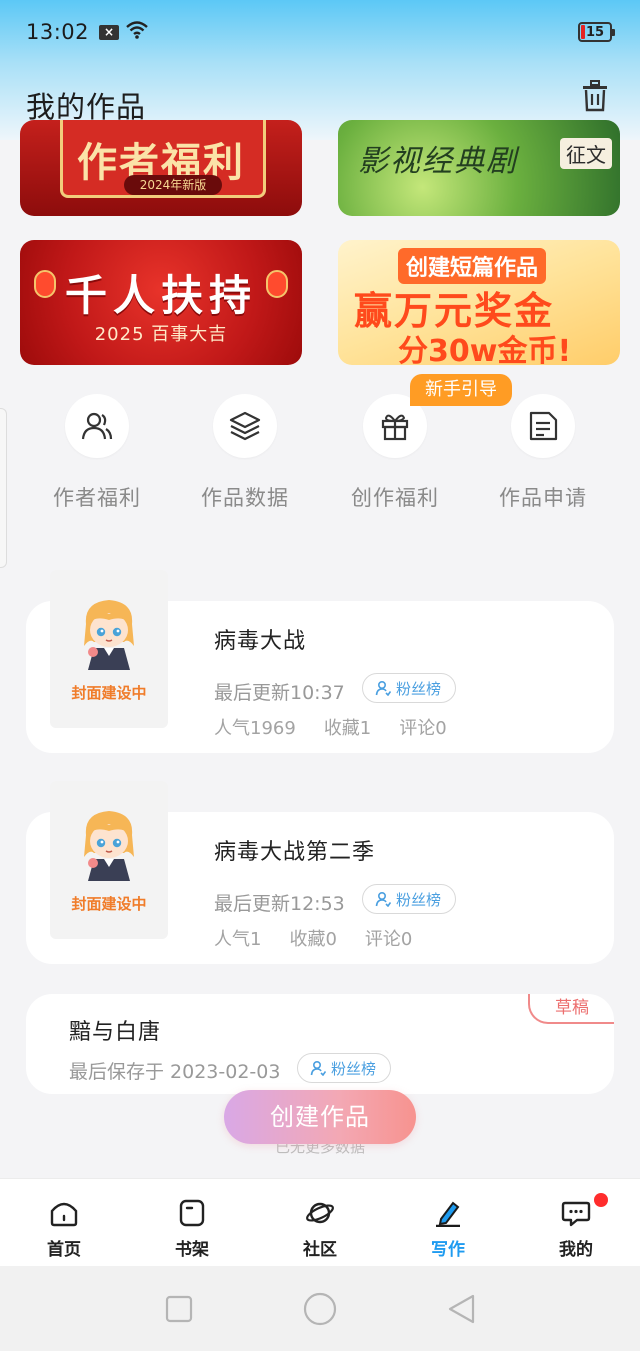  What do you see at coordinates (279, 904) in the screenshot?
I see `work-update-time: 最后更新12:53` at bounding box center [279, 904].